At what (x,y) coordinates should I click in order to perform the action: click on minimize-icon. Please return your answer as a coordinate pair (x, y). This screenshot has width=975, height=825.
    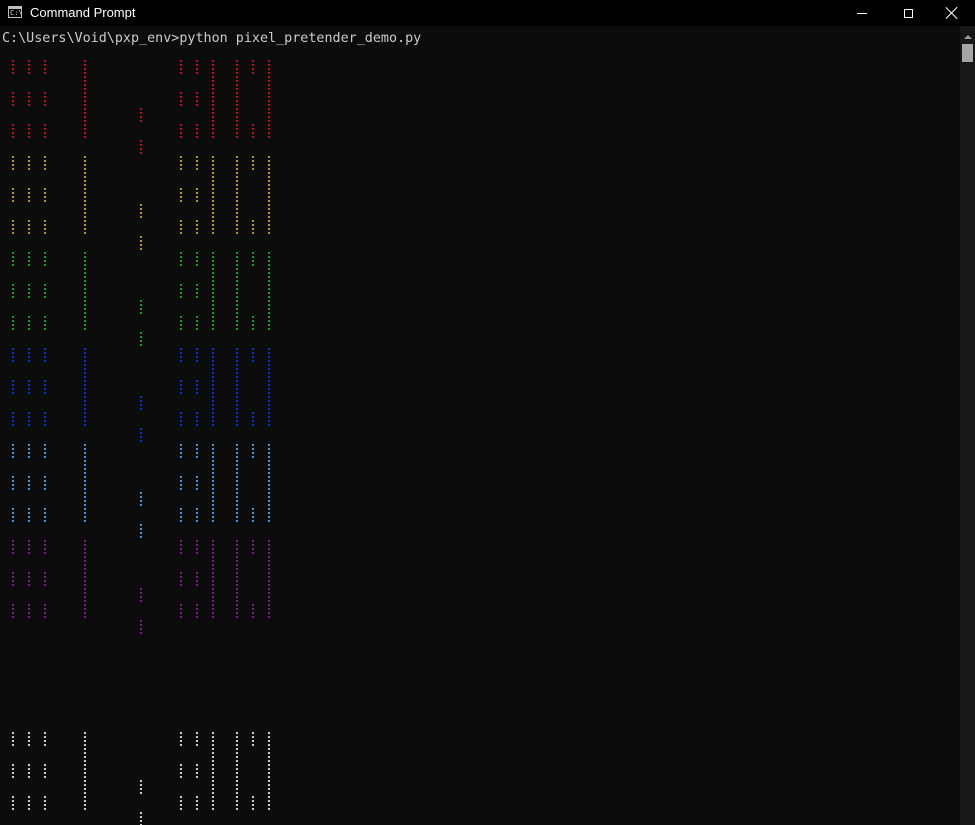
    Looking at the image, I should click on (862, 13).